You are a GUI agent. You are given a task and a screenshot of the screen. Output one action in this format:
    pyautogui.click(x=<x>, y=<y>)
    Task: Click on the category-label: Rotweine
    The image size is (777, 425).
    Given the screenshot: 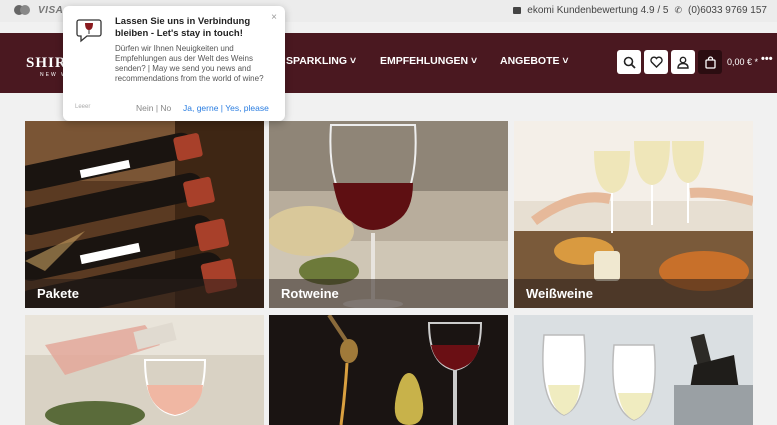 What is the action you would take?
    pyautogui.click(x=388, y=293)
    